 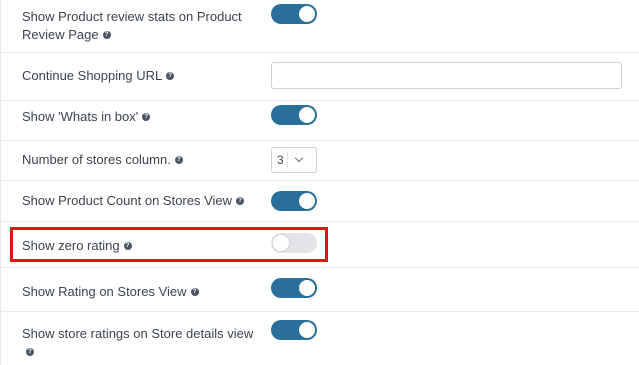 I want to click on select-value: 3, so click(x=280, y=160).